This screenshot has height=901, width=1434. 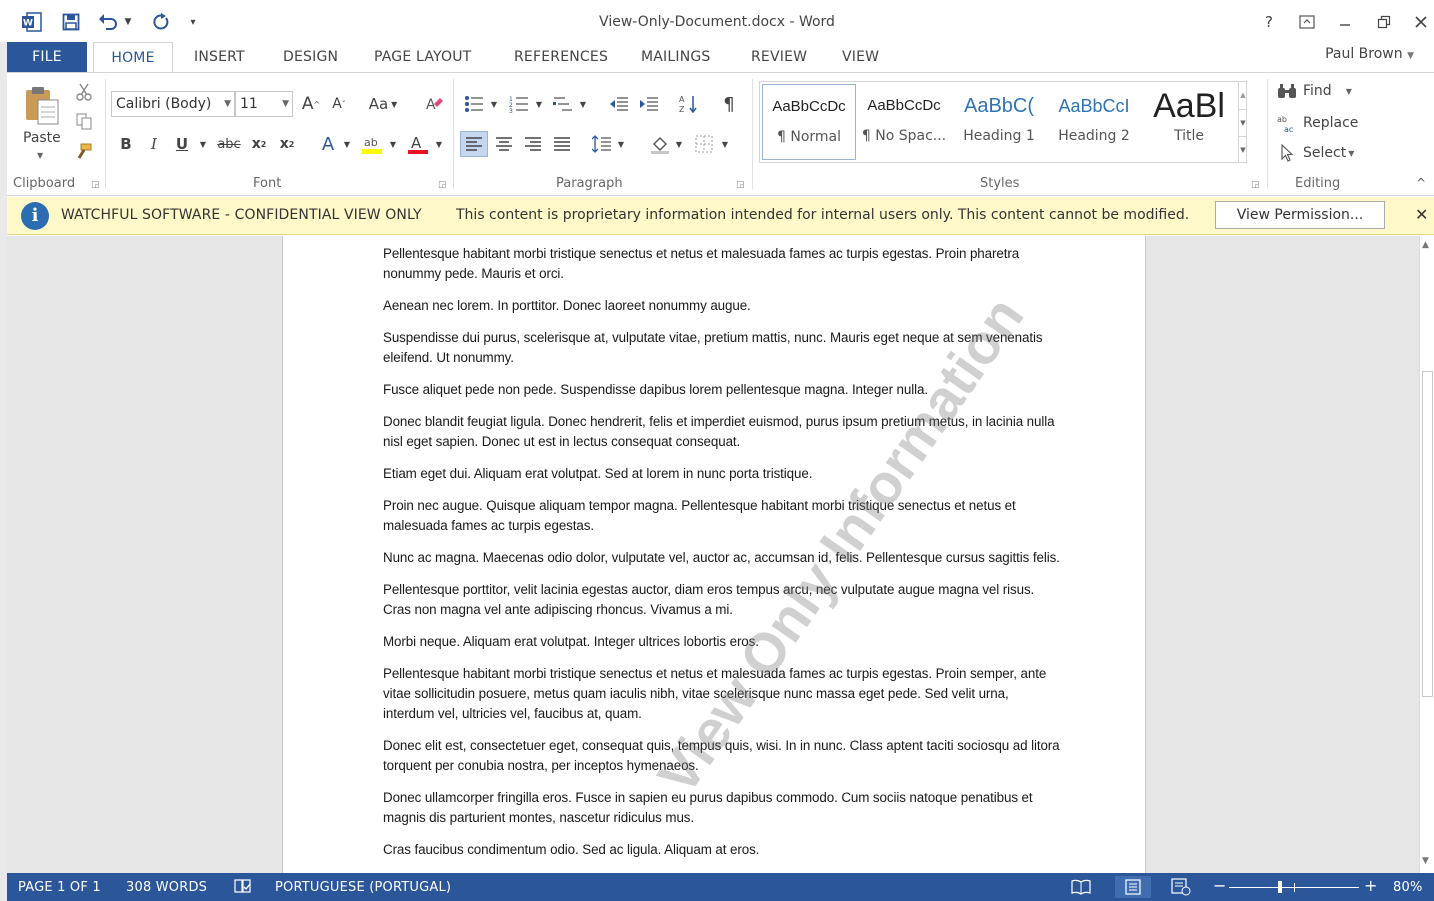 I want to click on paste-dropdown-icon: ▼, so click(x=40, y=155).